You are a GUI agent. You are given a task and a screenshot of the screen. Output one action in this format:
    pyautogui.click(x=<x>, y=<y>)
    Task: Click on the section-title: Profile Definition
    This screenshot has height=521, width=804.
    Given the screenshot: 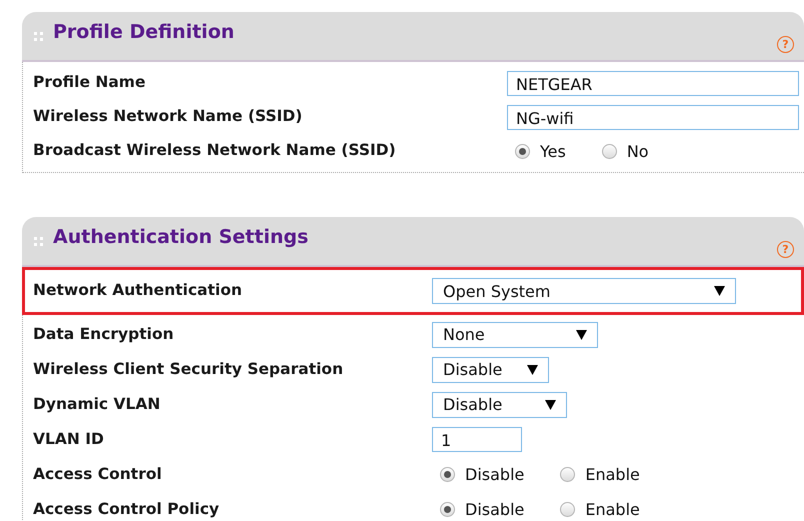 What is the action you would take?
    pyautogui.click(x=143, y=32)
    